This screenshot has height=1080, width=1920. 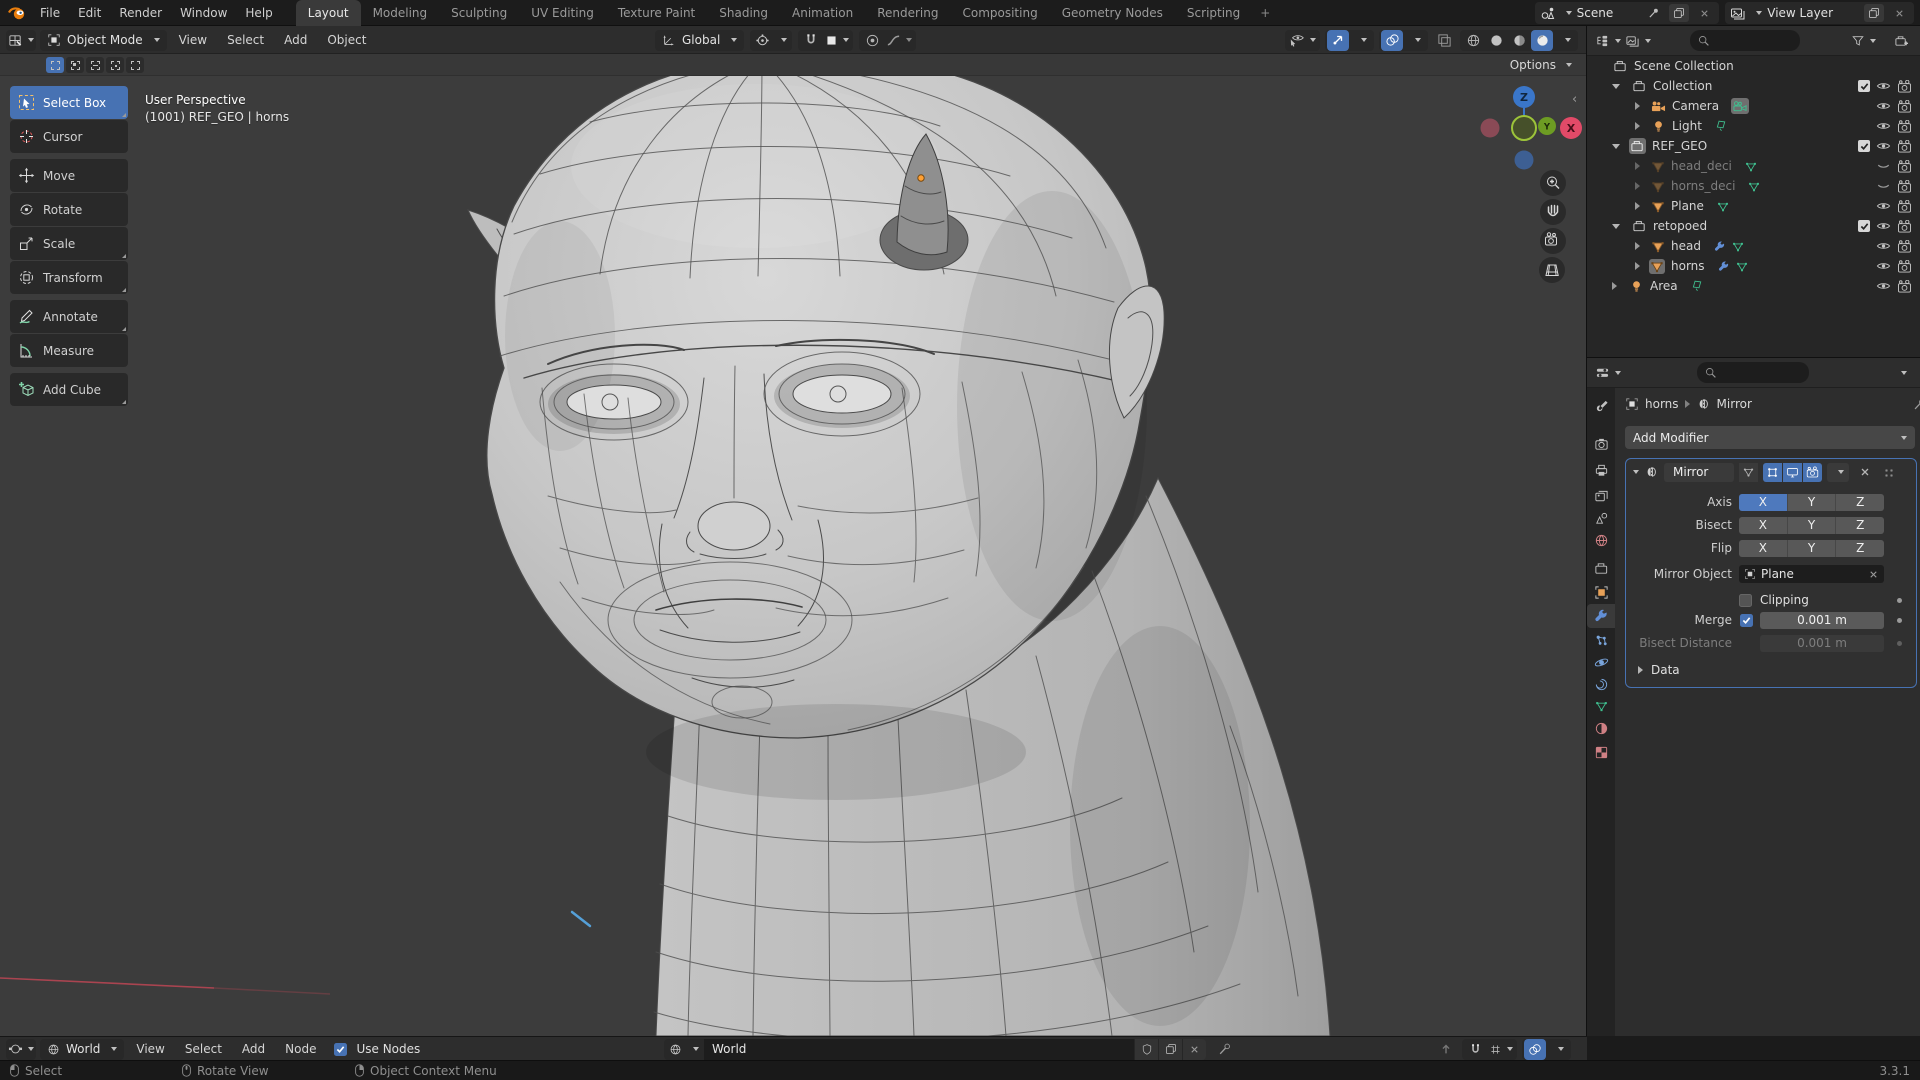 I want to click on tab-rendering: Rendering, so click(x=907, y=13).